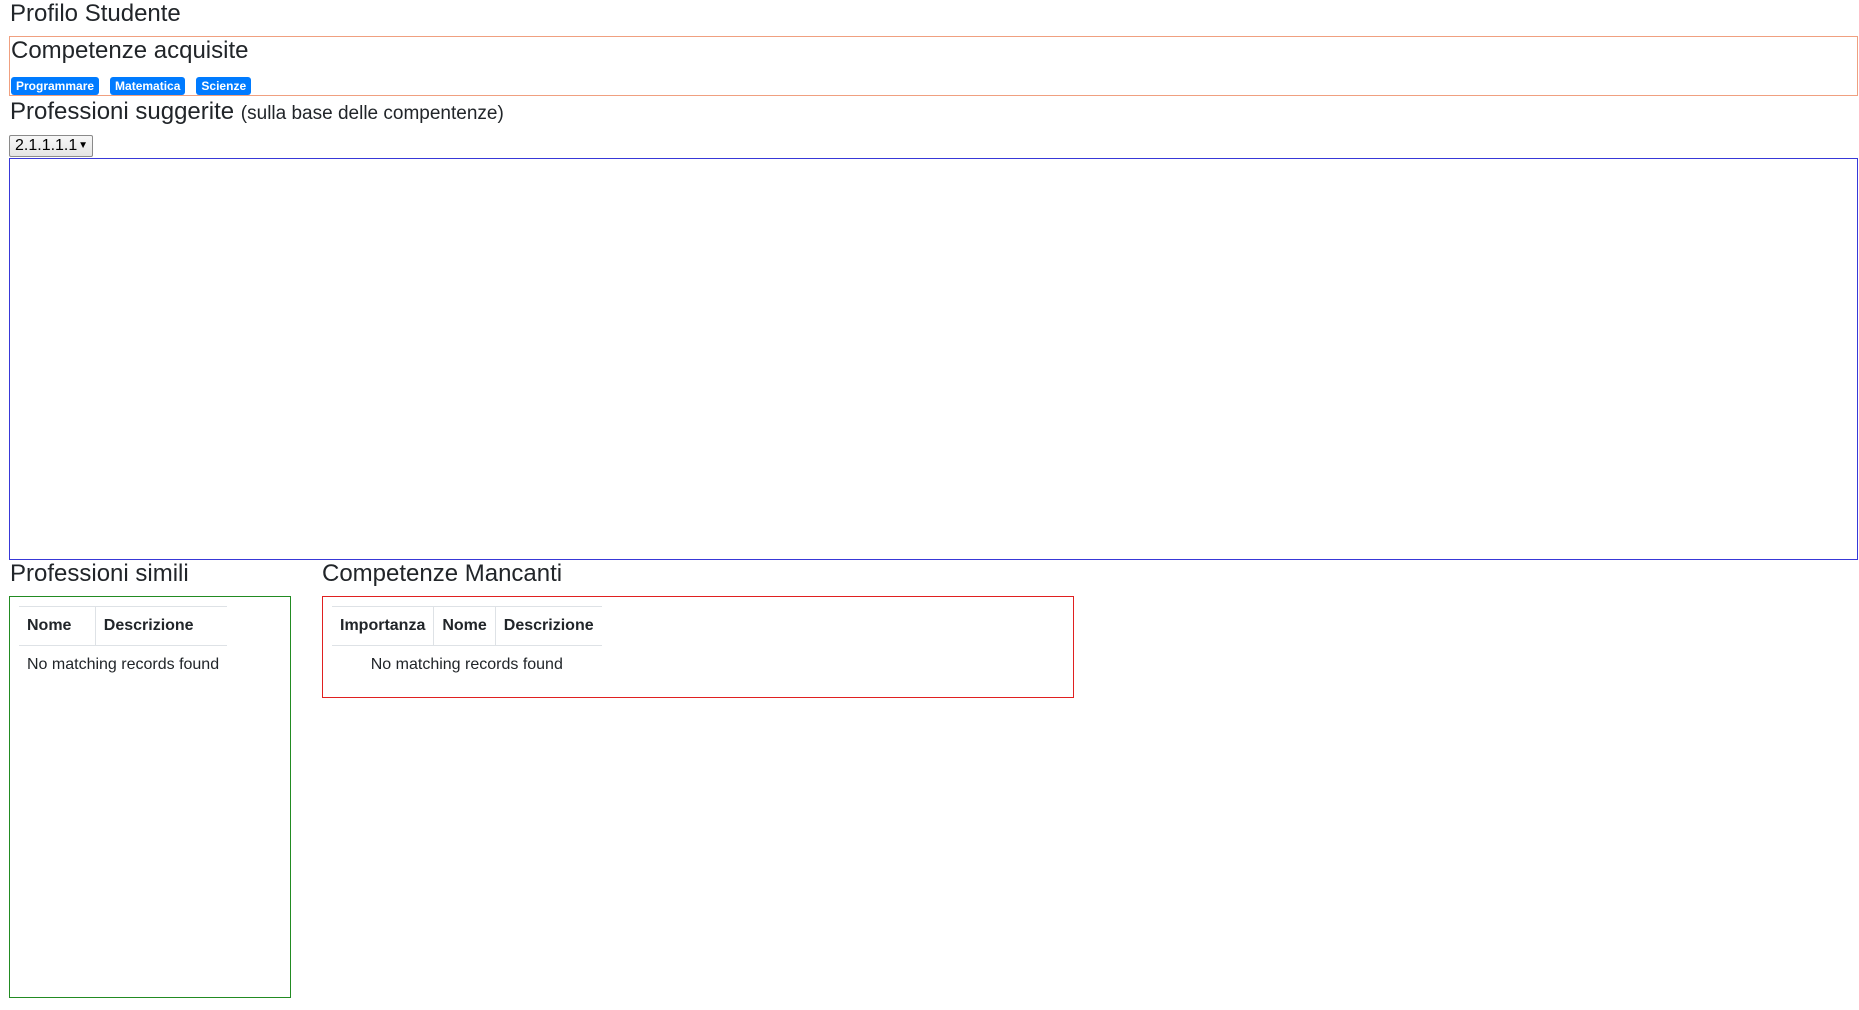  I want to click on table-header-row: Importanza Nome Descrizione, so click(467, 626).